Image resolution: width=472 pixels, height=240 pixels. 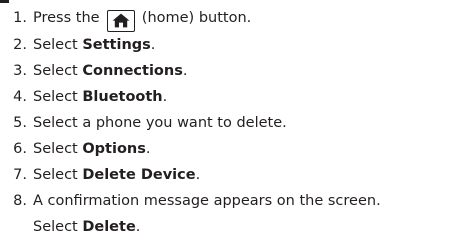 I want to click on step-text: Select Connections., so click(x=110, y=71).